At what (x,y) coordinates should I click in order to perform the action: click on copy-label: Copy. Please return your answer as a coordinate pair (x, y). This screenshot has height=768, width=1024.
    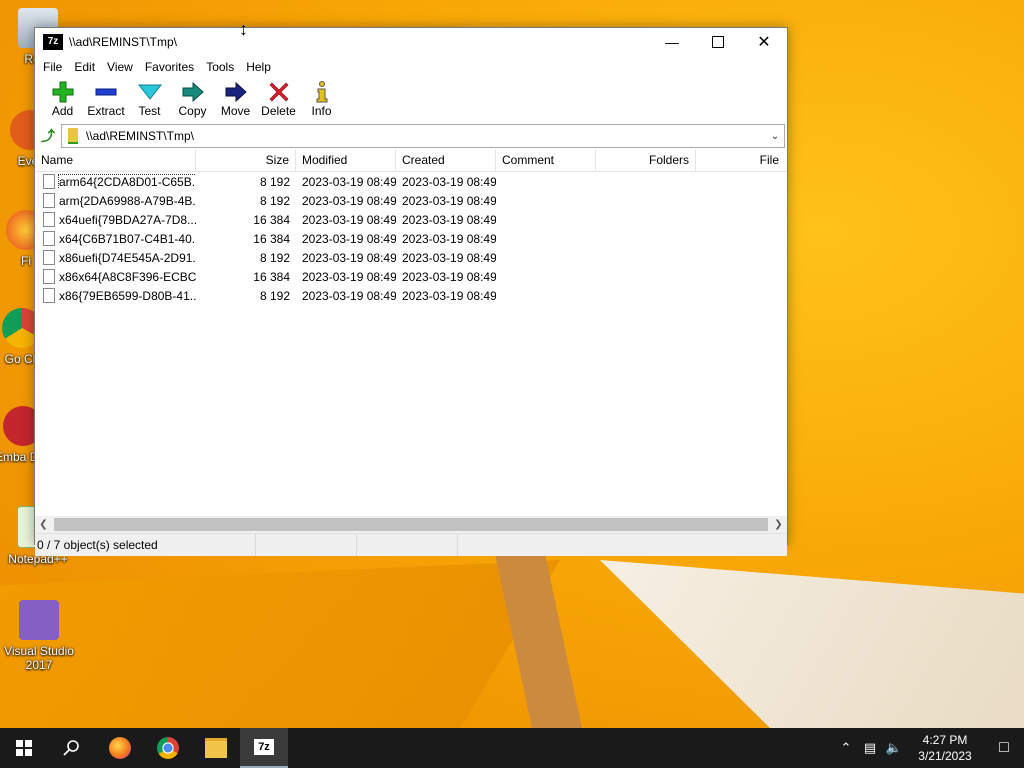
    Looking at the image, I should click on (192, 111).